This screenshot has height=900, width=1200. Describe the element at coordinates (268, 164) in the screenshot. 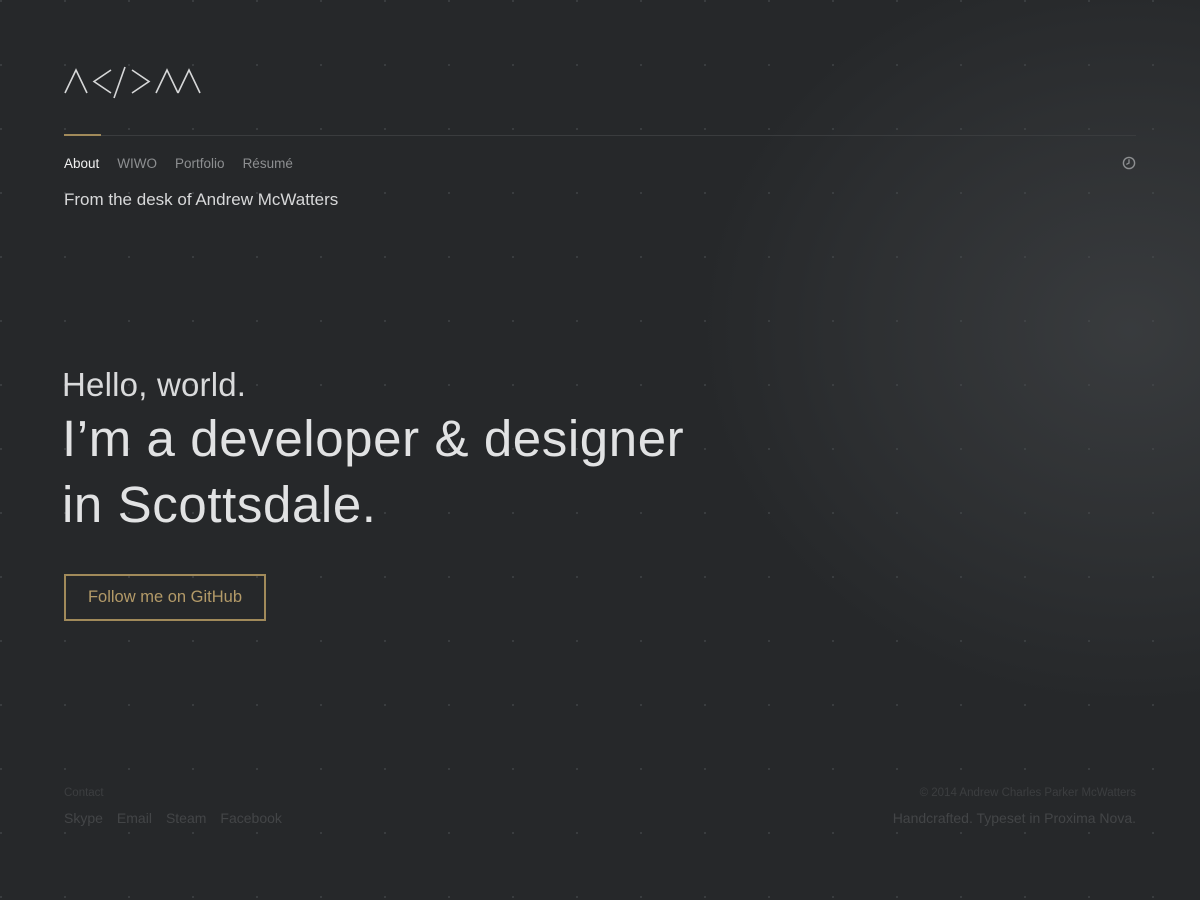

I see `nav-item-resume: Résumé` at that location.